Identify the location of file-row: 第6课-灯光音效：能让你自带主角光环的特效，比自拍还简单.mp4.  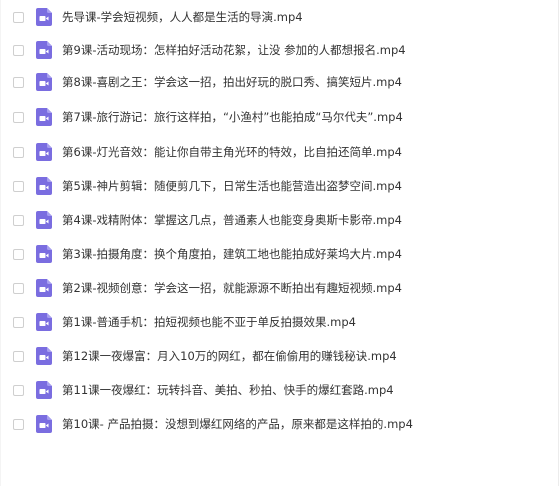
(280, 152).